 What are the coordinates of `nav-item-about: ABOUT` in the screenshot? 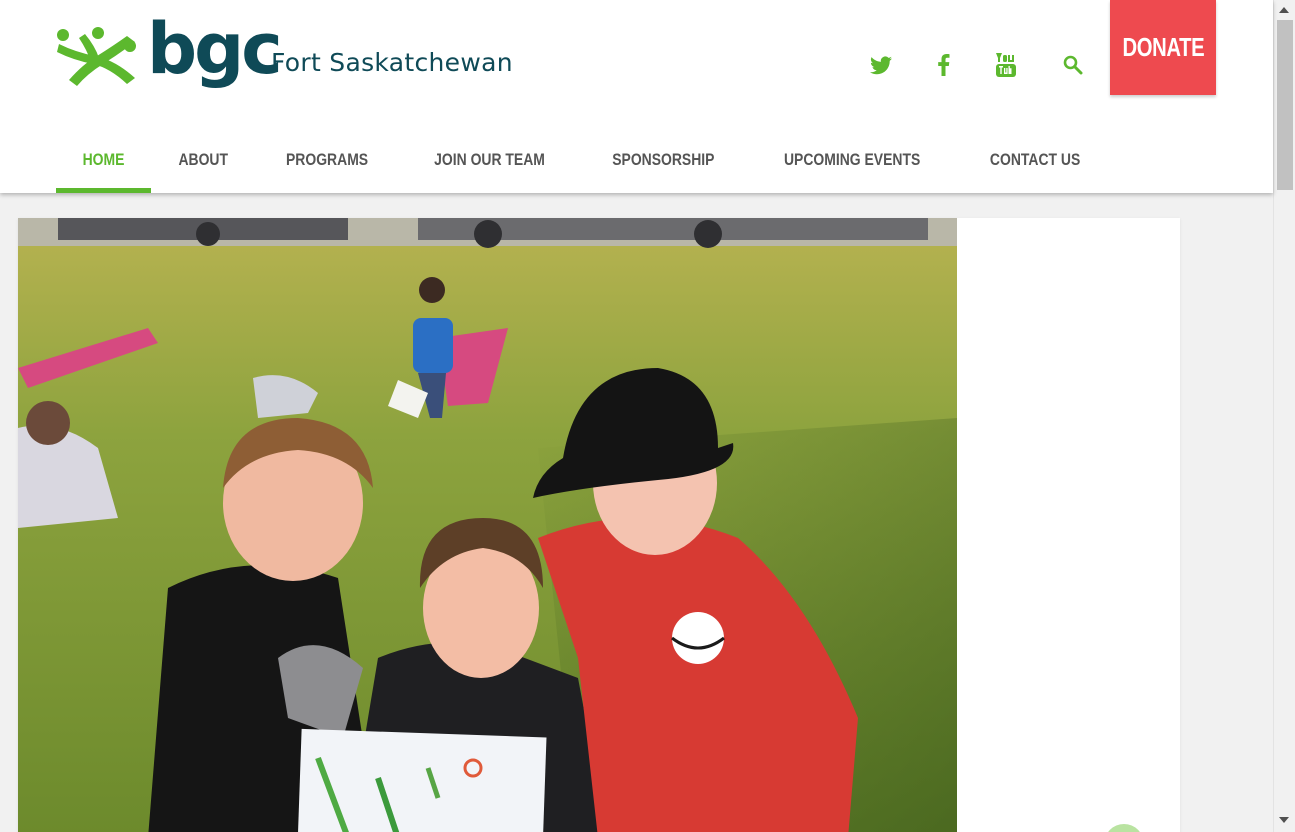 It's located at (203, 164).